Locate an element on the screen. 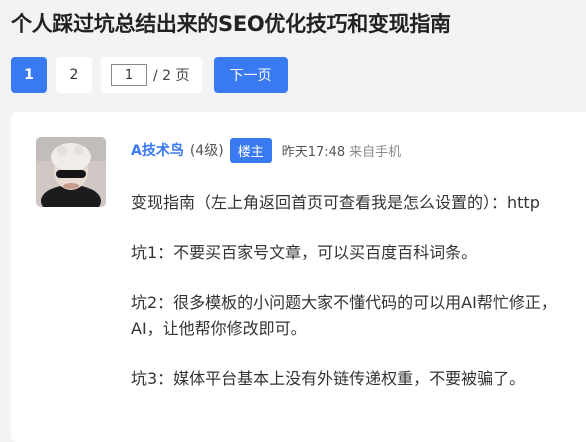  pagination: 1 2 / 2 页 下一页 is located at coordinates (149, 75).